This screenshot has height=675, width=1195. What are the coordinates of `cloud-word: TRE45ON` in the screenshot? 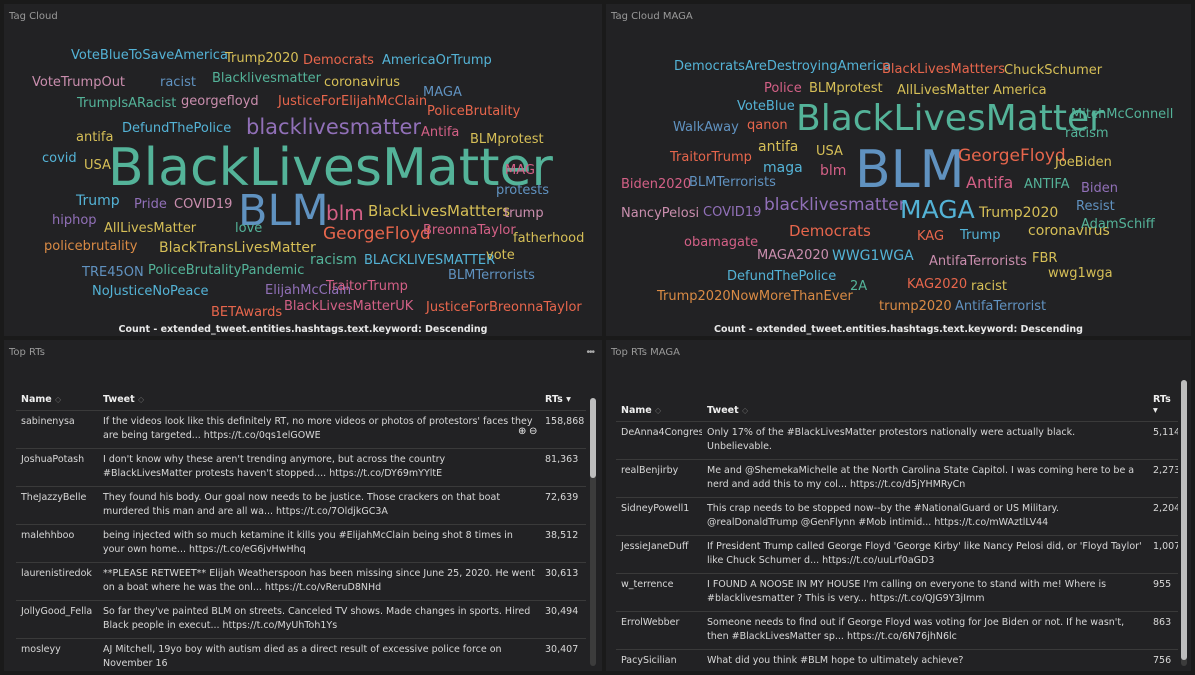 It's located at (113, 272).